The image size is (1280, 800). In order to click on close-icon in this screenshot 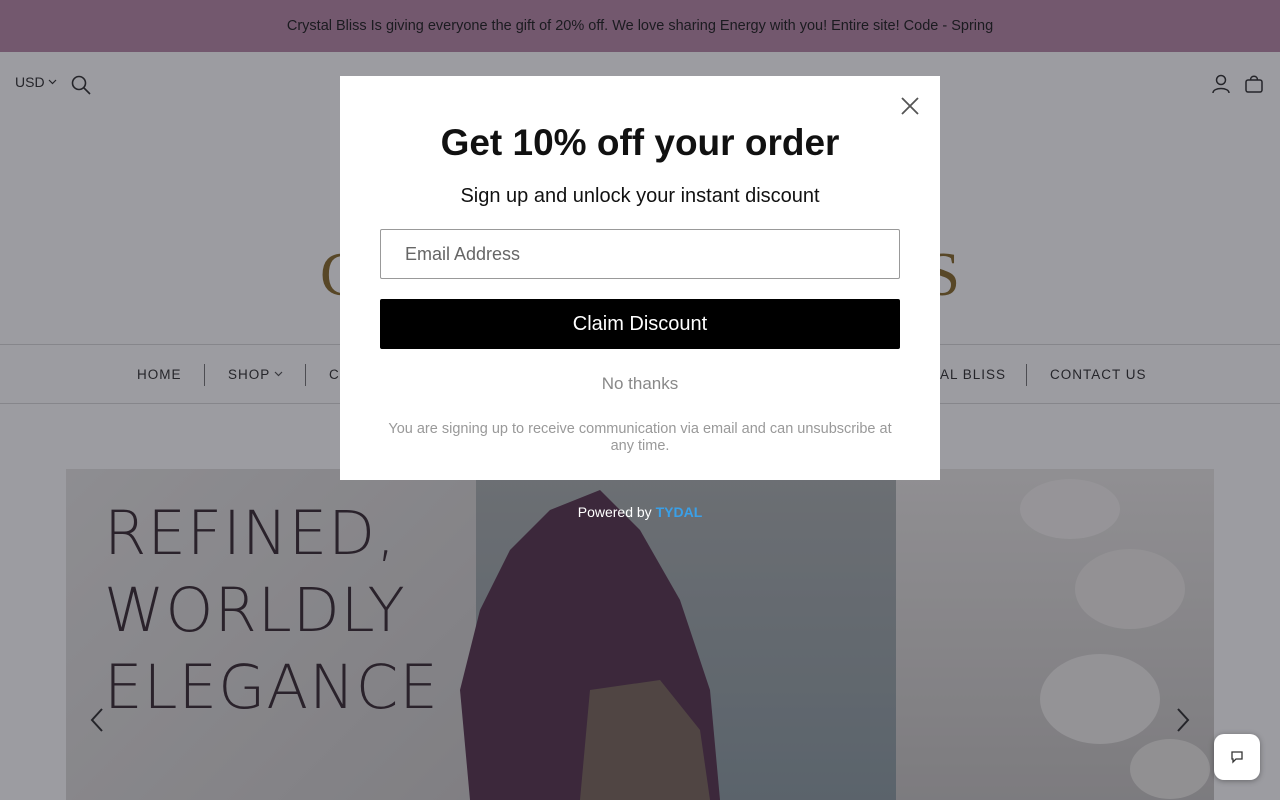, I will do `click(910, 106)`.